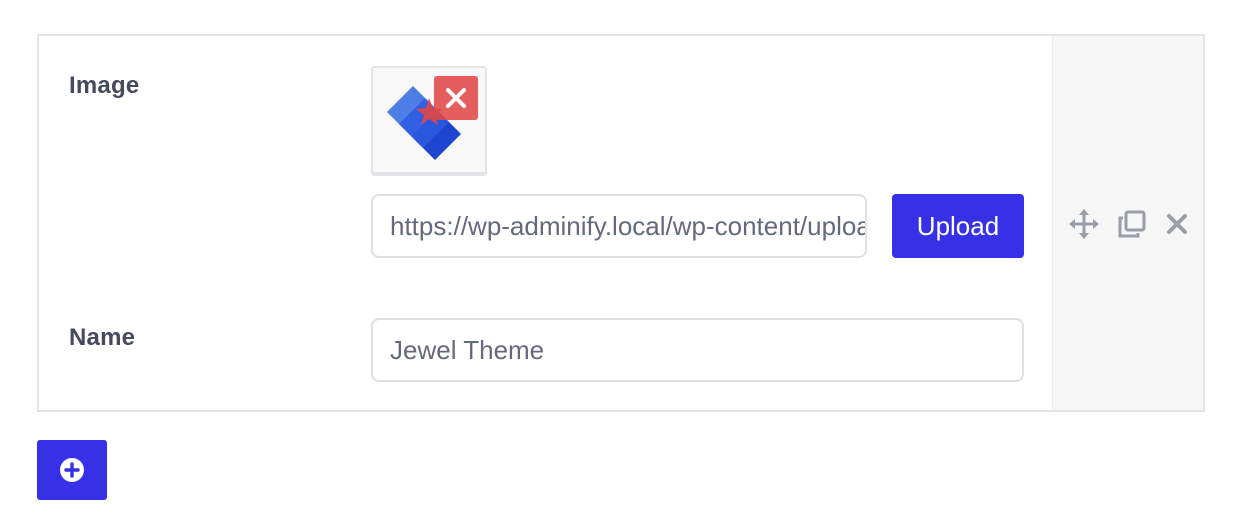 This screenshot has height=531, width=1238. I want to click on repeater-item-actions, so click(1127, 223).